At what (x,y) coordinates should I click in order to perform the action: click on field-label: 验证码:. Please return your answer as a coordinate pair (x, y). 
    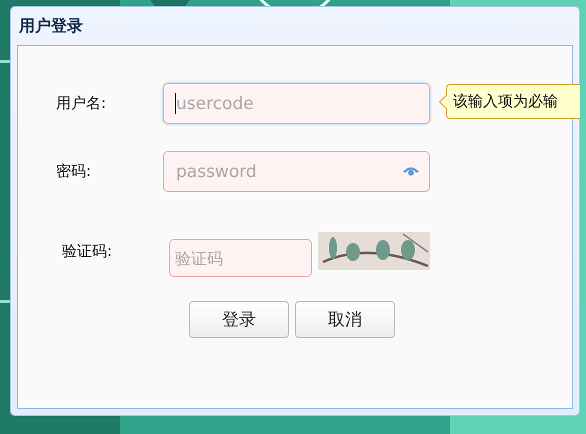
    Looking at the image, I should click on (88, 251).